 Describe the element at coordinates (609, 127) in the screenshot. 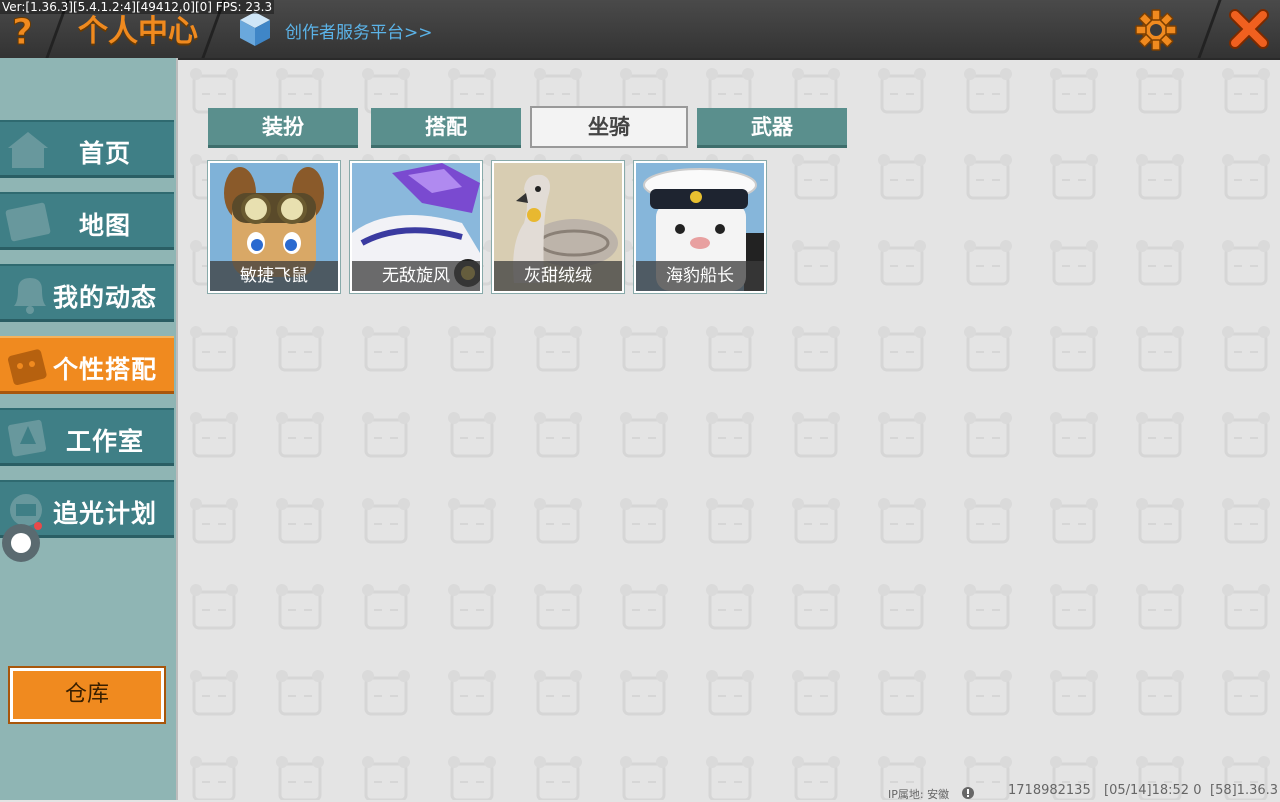

I see `tab-mount: 坐骑` at that location.